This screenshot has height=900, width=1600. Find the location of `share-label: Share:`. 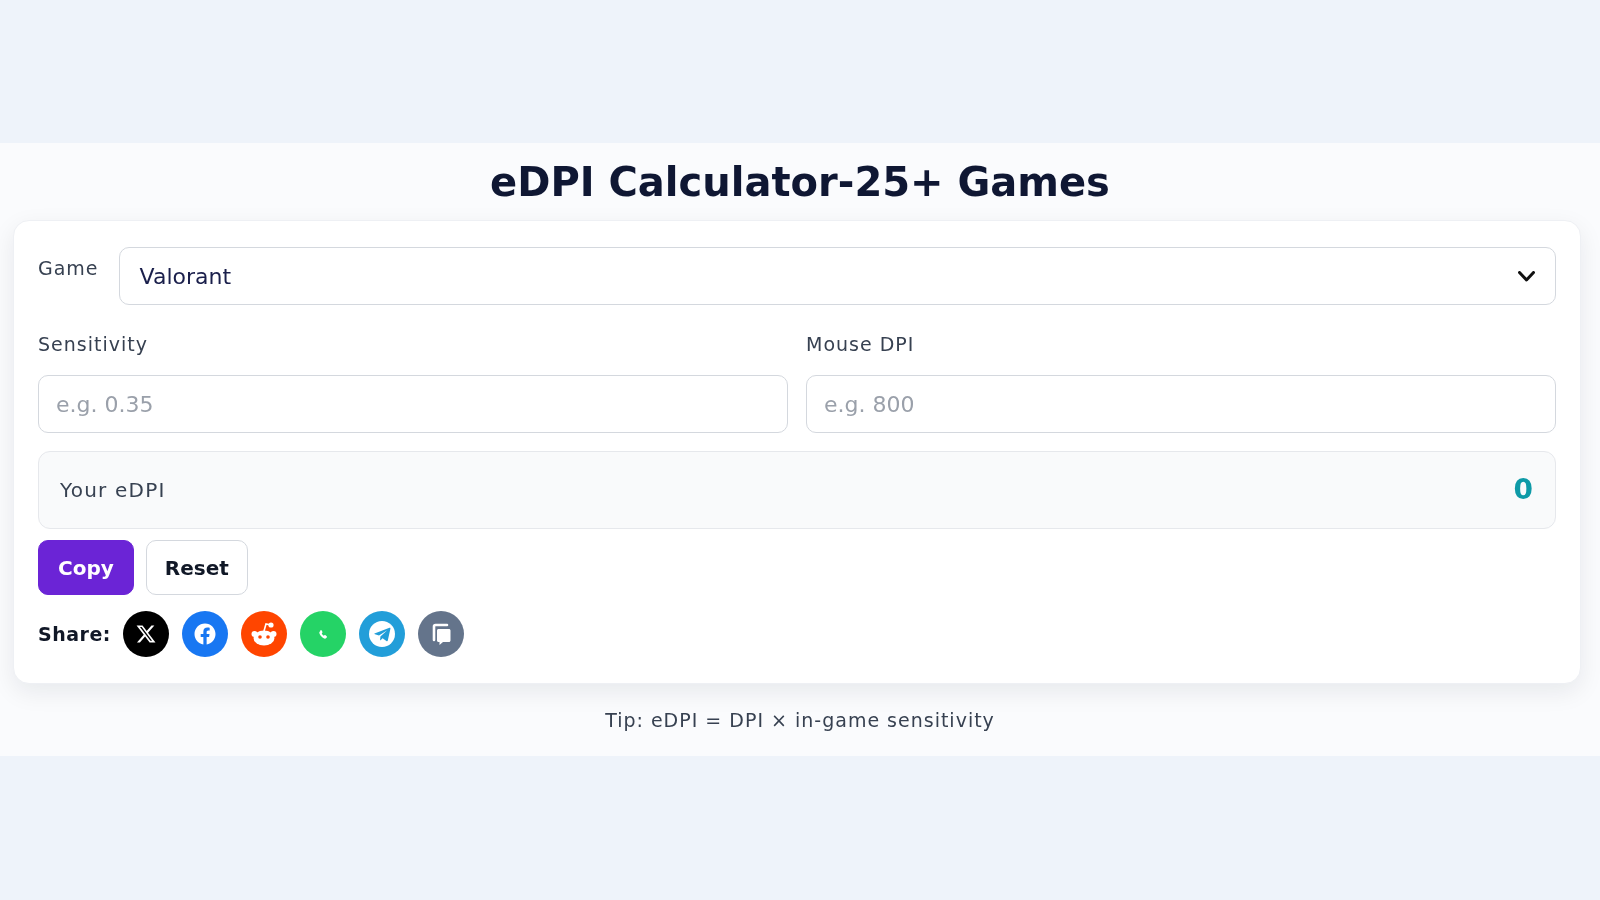

share-label: Share: is located at coordinates (74, 634).